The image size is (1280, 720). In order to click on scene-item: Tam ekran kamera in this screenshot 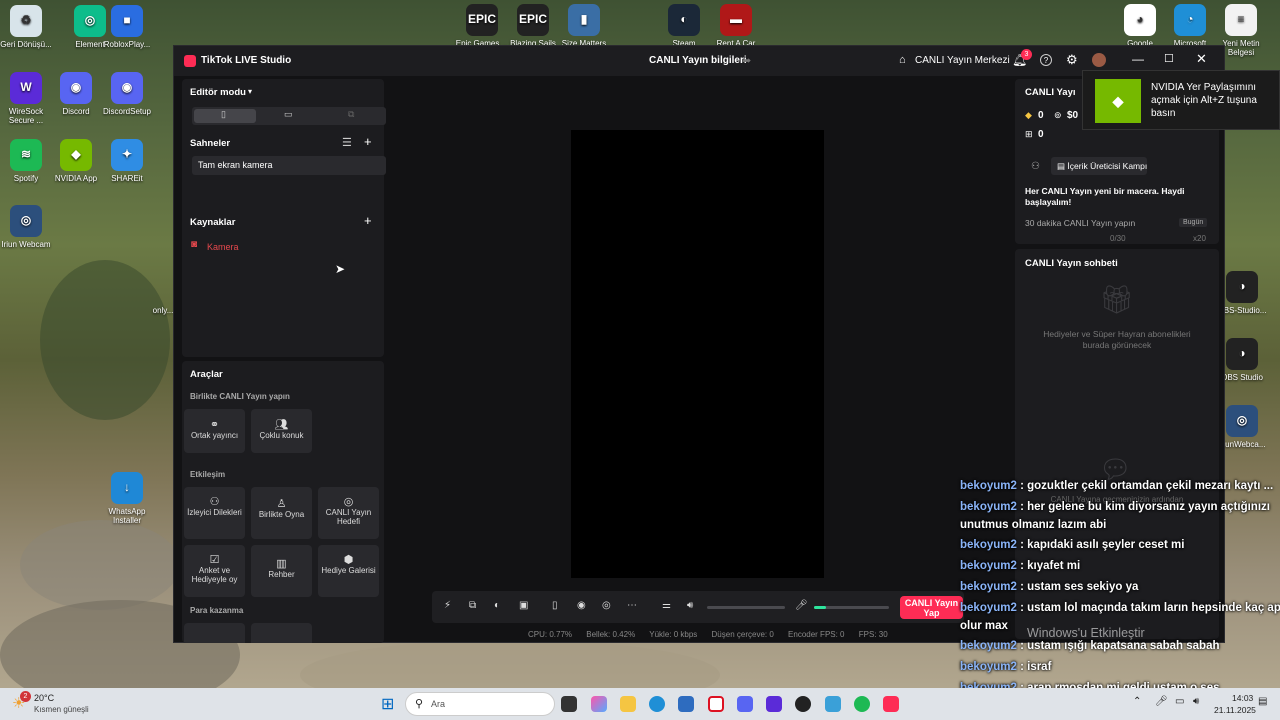, I will do `click(289, 165)`.